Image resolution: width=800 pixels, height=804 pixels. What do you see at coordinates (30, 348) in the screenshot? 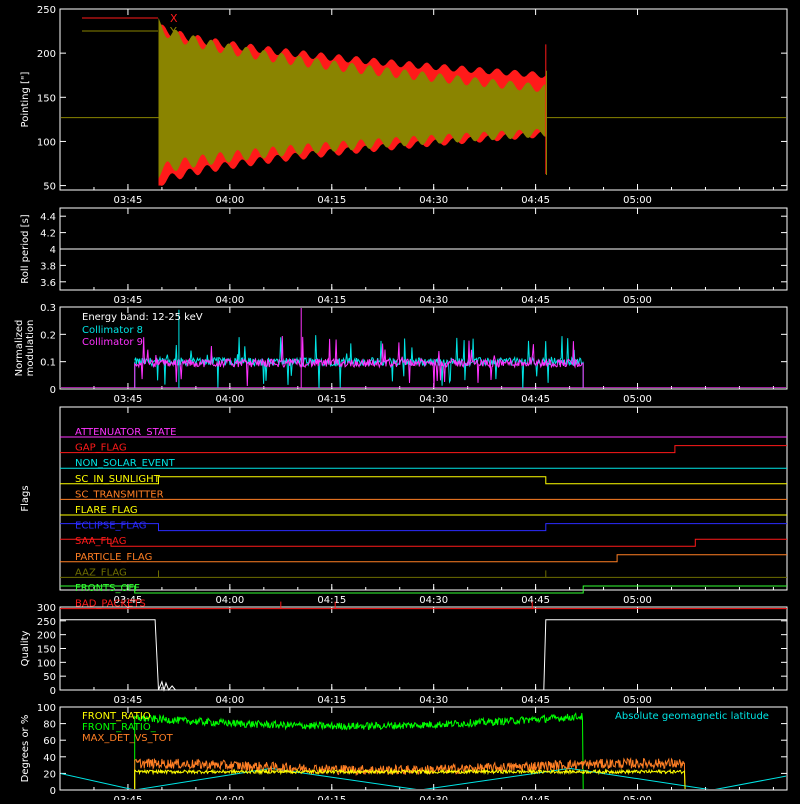
I see `y-axis-label: modulation` at bounding box center [30, 348].